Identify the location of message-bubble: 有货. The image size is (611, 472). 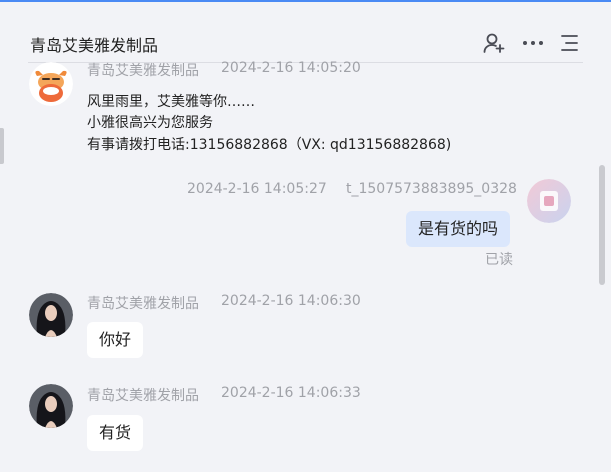
(115, 433).